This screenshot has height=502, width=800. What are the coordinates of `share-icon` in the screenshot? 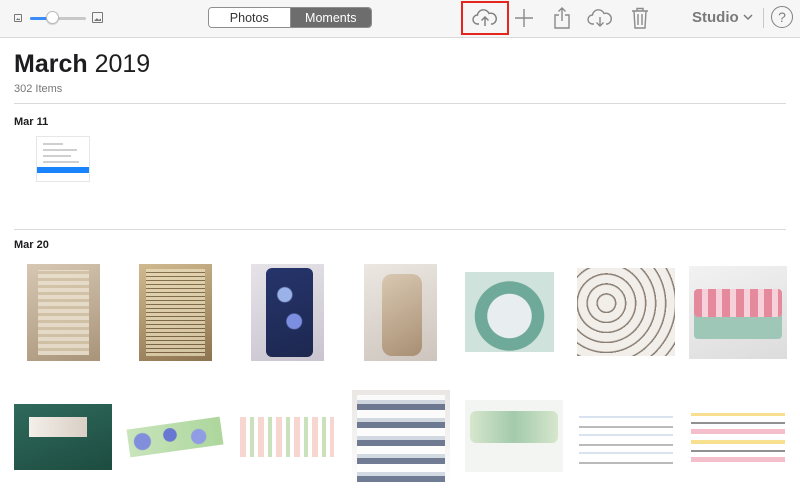 It's located at (562, 18).